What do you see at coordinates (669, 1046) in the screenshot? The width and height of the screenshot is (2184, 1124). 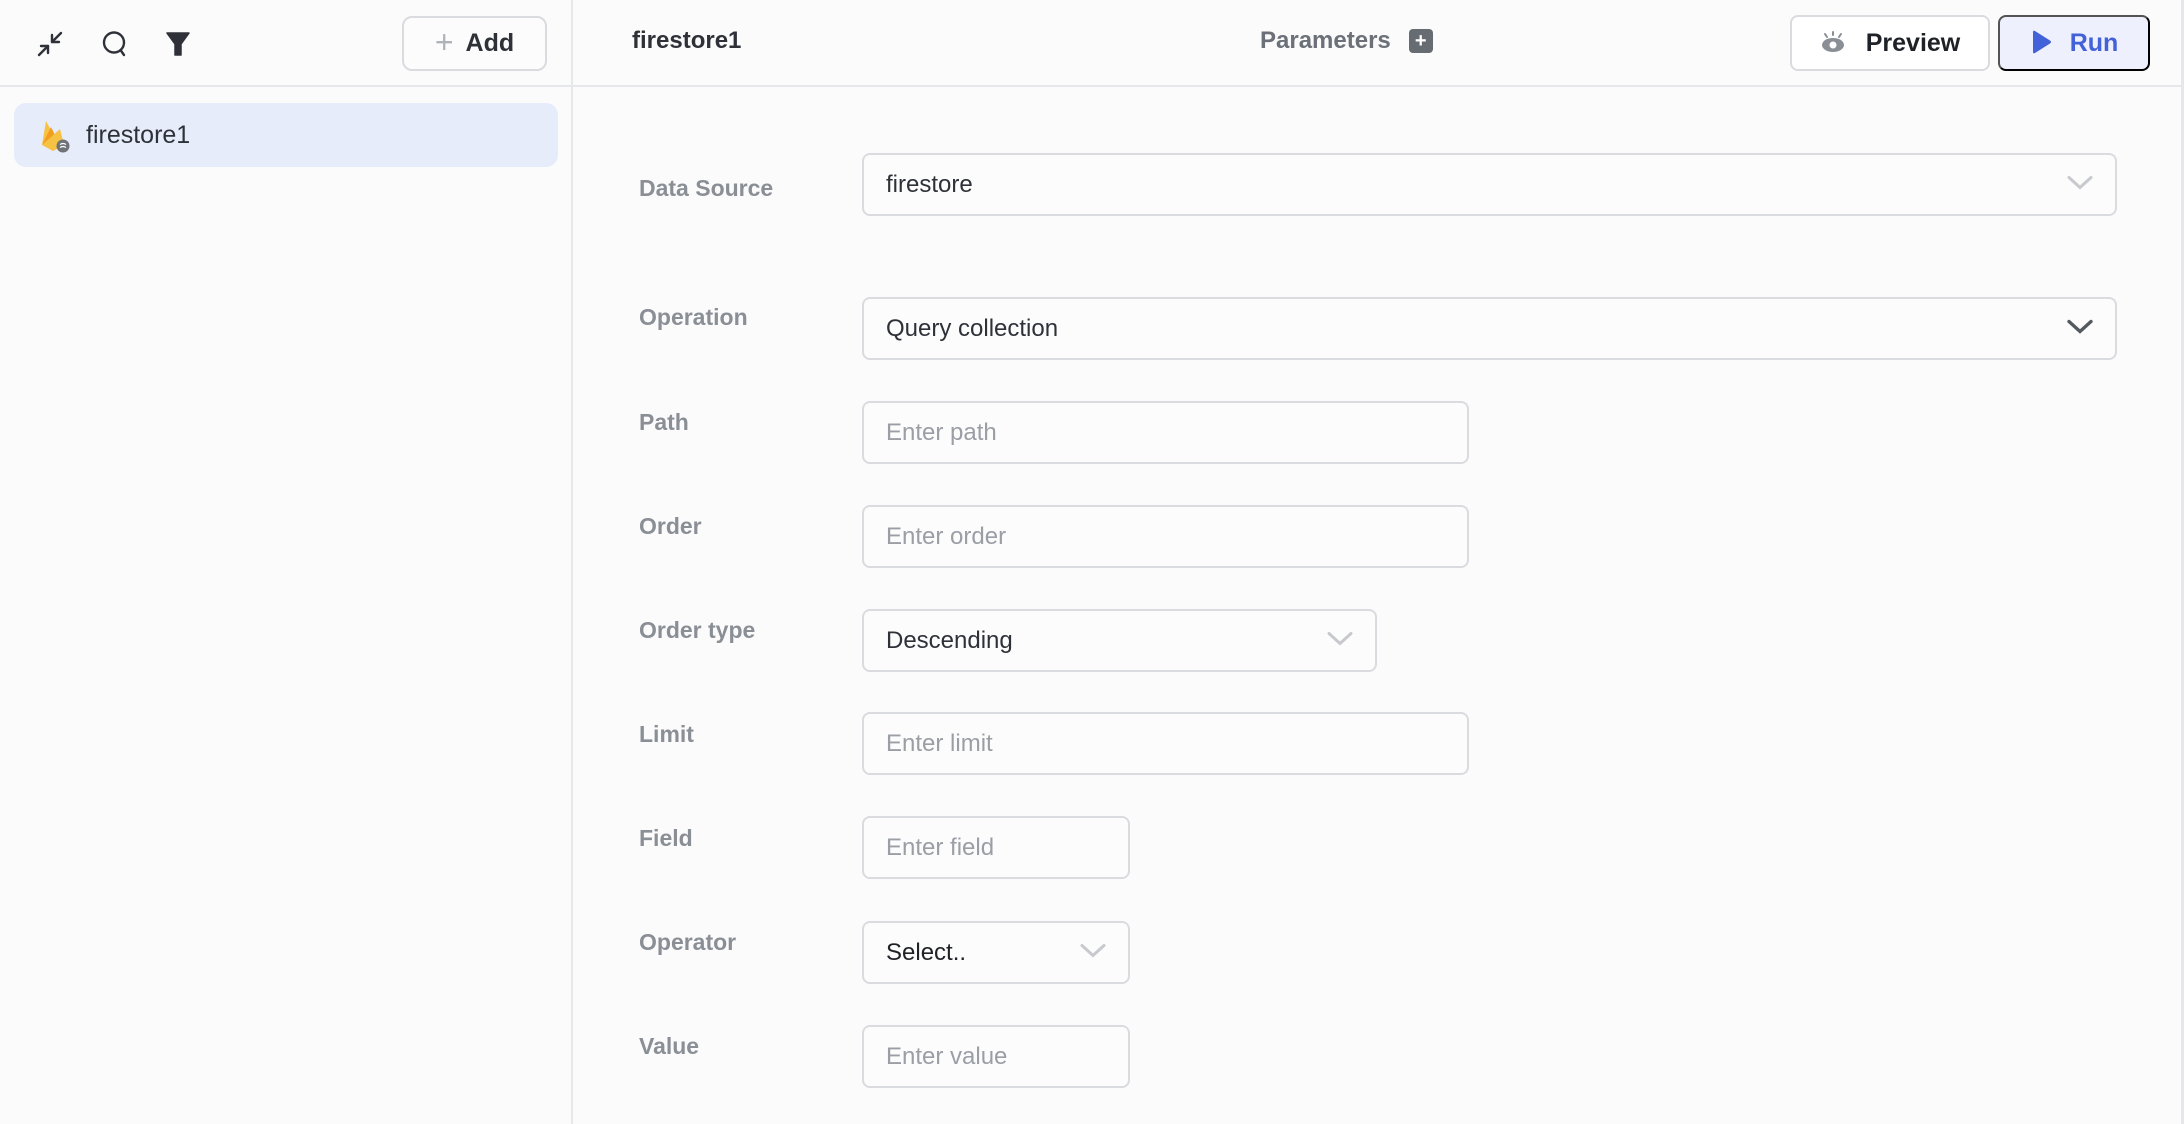 I see `value-label: Value` at bounding box center [669, 1046].